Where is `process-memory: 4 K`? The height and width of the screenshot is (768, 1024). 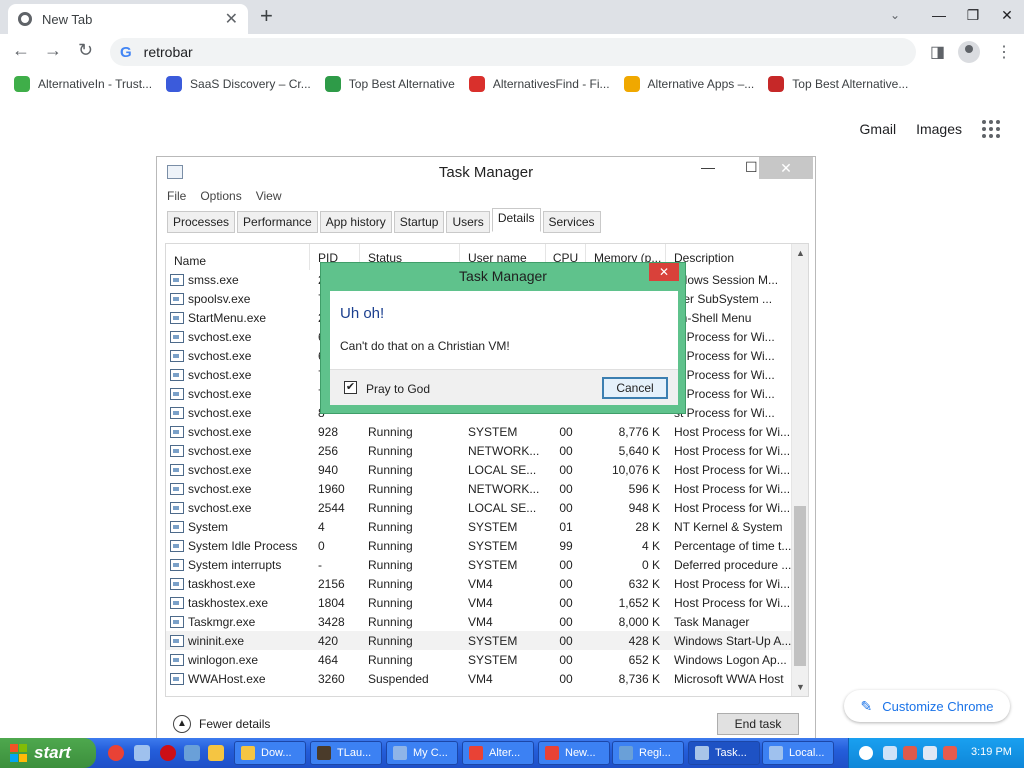 process-memory: 4 K is located at coordinates (650, 545).